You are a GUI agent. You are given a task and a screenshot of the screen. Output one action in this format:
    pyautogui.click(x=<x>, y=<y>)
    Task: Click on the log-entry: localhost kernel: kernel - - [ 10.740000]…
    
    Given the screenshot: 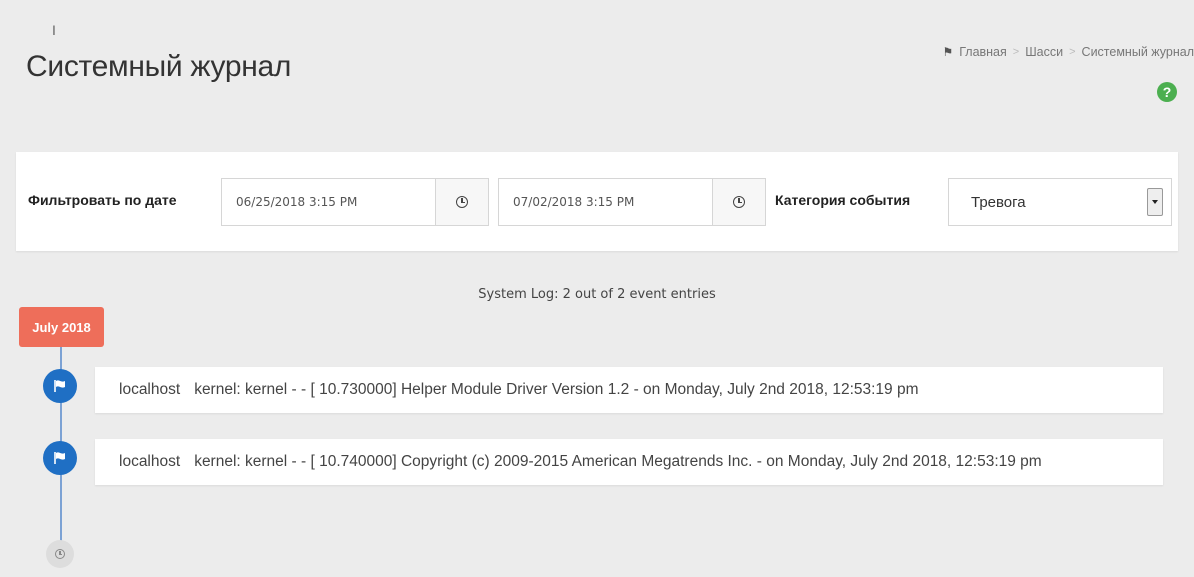 What is the action you would take?
    pyautogui.click(x=629, y=462)
    